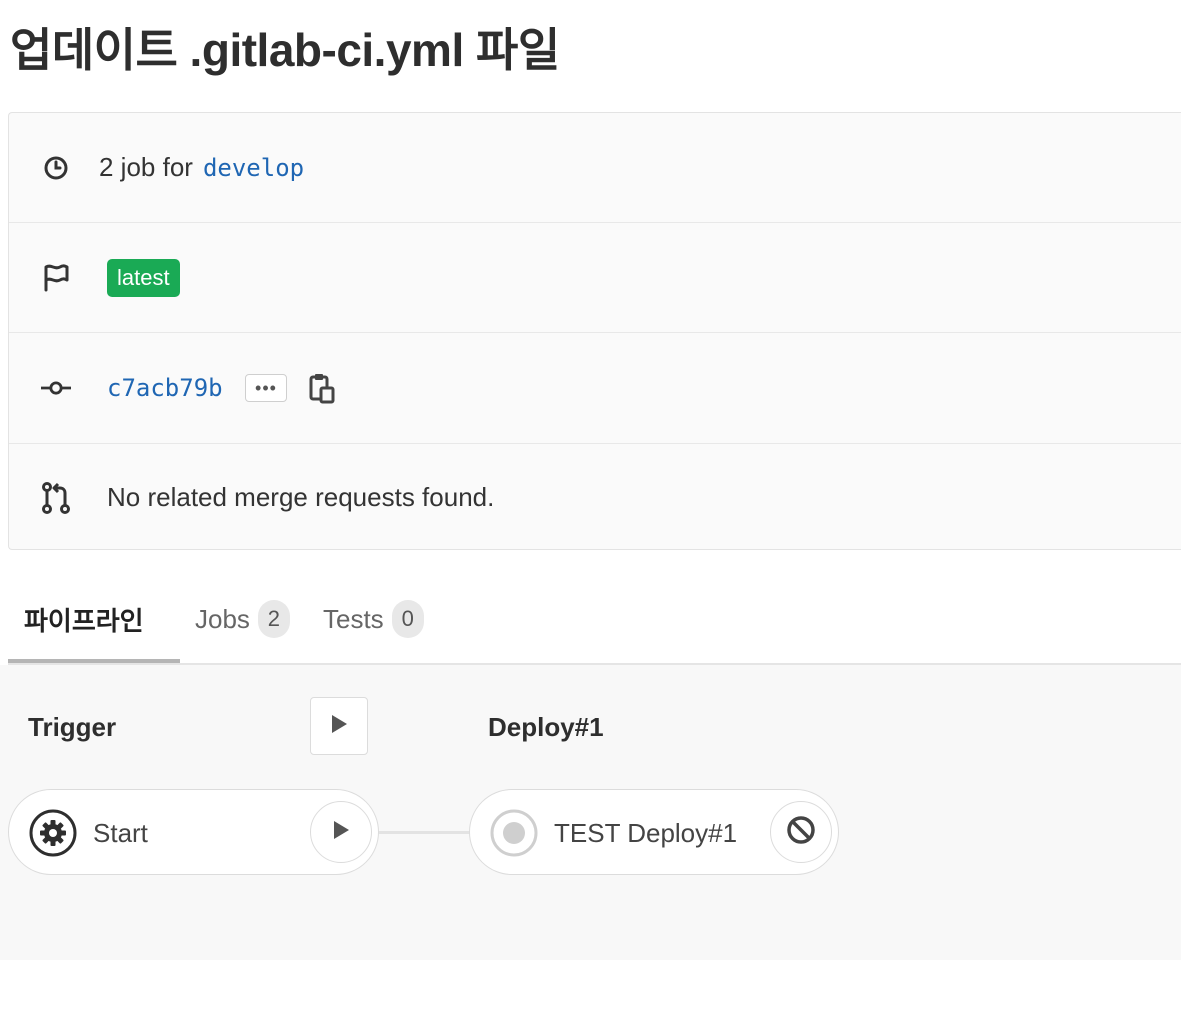  I want to click on cancel-icon, so click(801, 832).